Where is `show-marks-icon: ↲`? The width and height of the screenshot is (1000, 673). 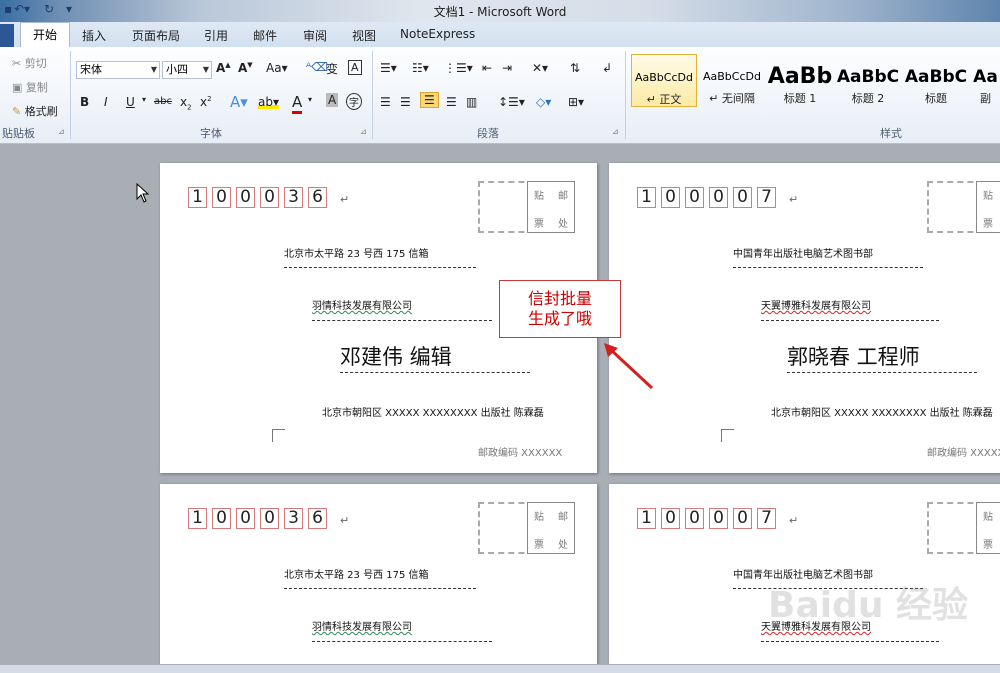 show-marks-icon: ↲ is located at coordinates (607, 68).